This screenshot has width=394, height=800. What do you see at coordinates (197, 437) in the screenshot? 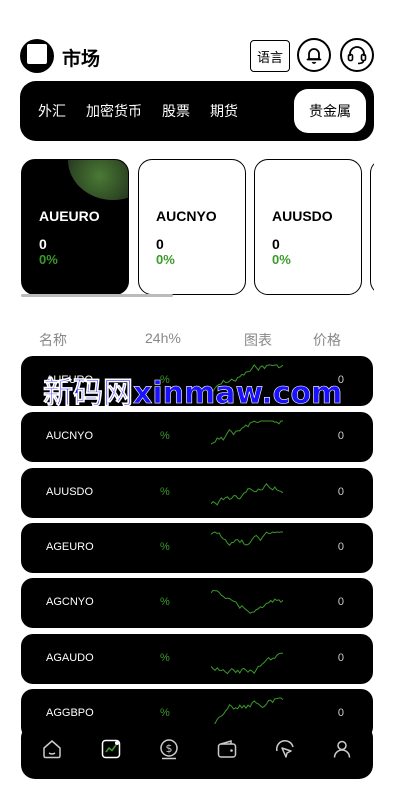
I see `table-row: AUCNYO % 0` at bounding box center [197, 437].